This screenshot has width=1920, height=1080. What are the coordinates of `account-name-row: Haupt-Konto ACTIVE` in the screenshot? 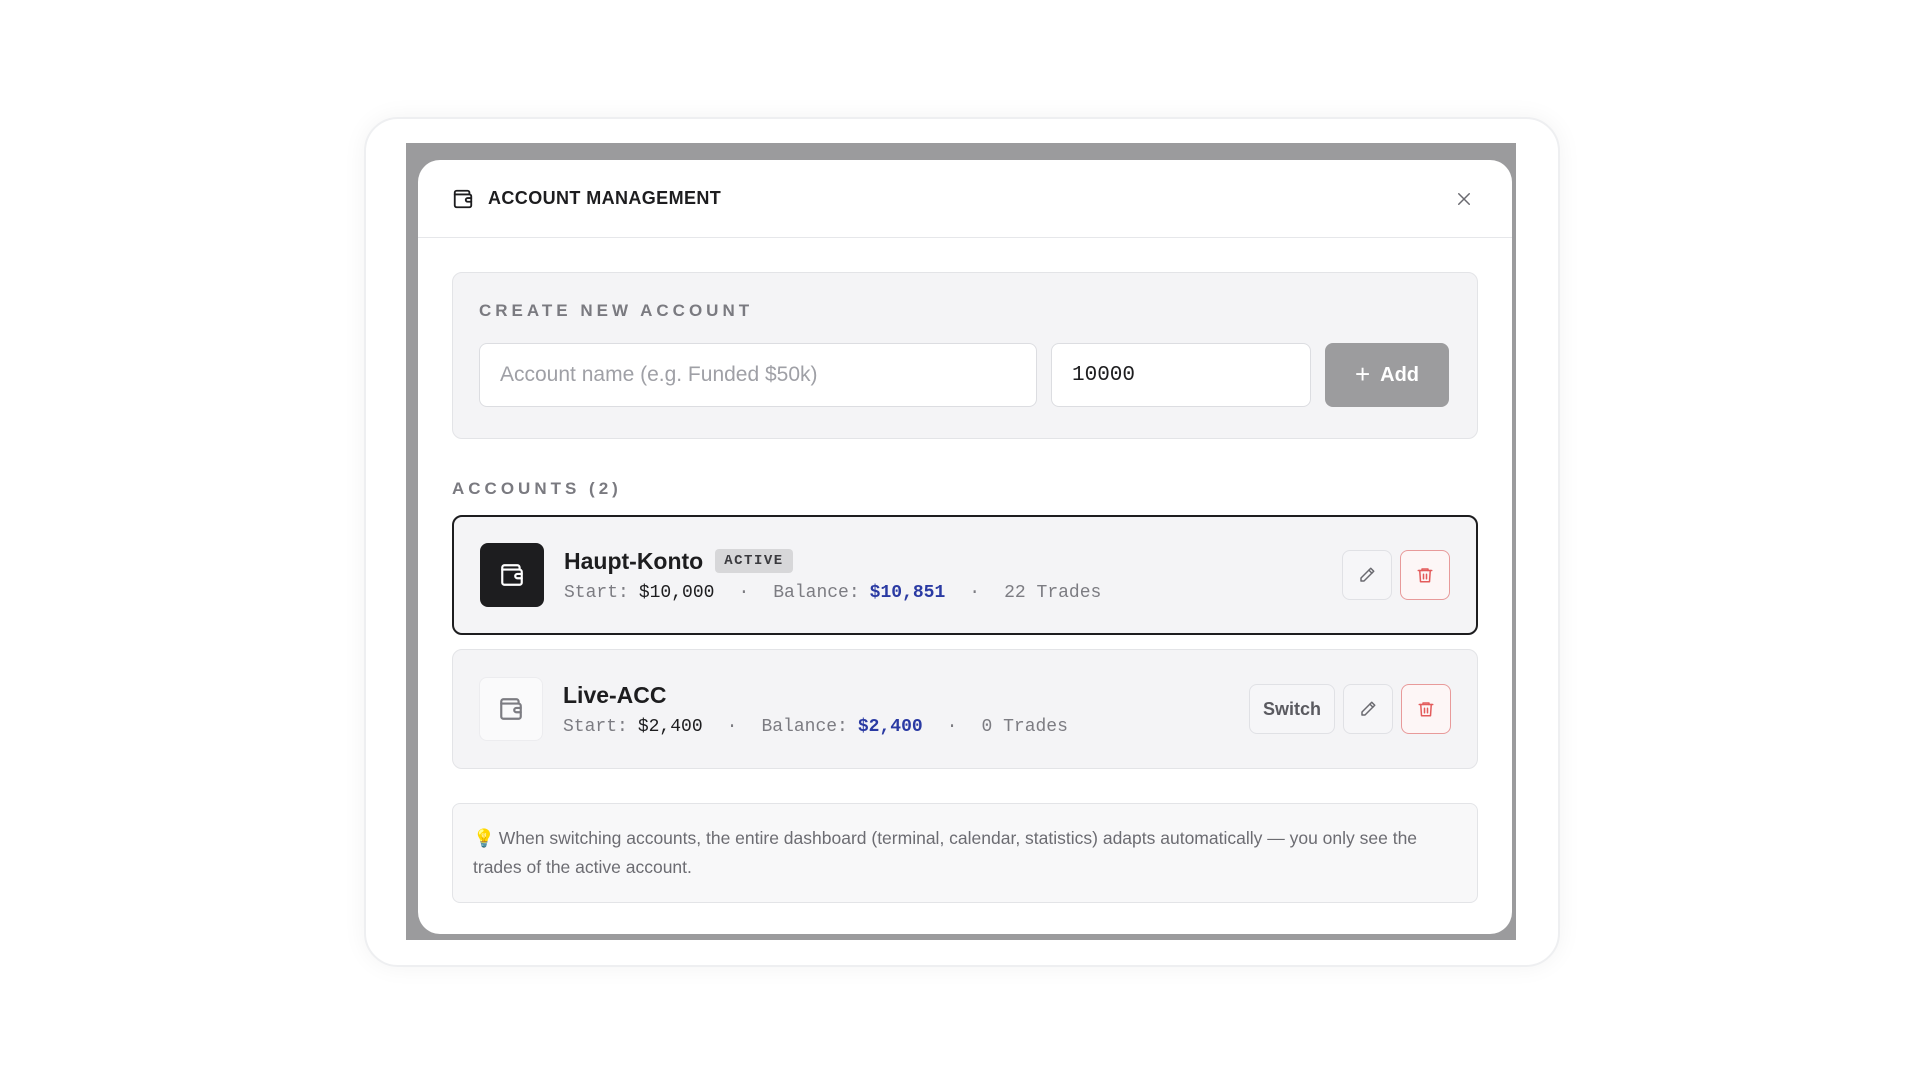 It's located at (832, 561).